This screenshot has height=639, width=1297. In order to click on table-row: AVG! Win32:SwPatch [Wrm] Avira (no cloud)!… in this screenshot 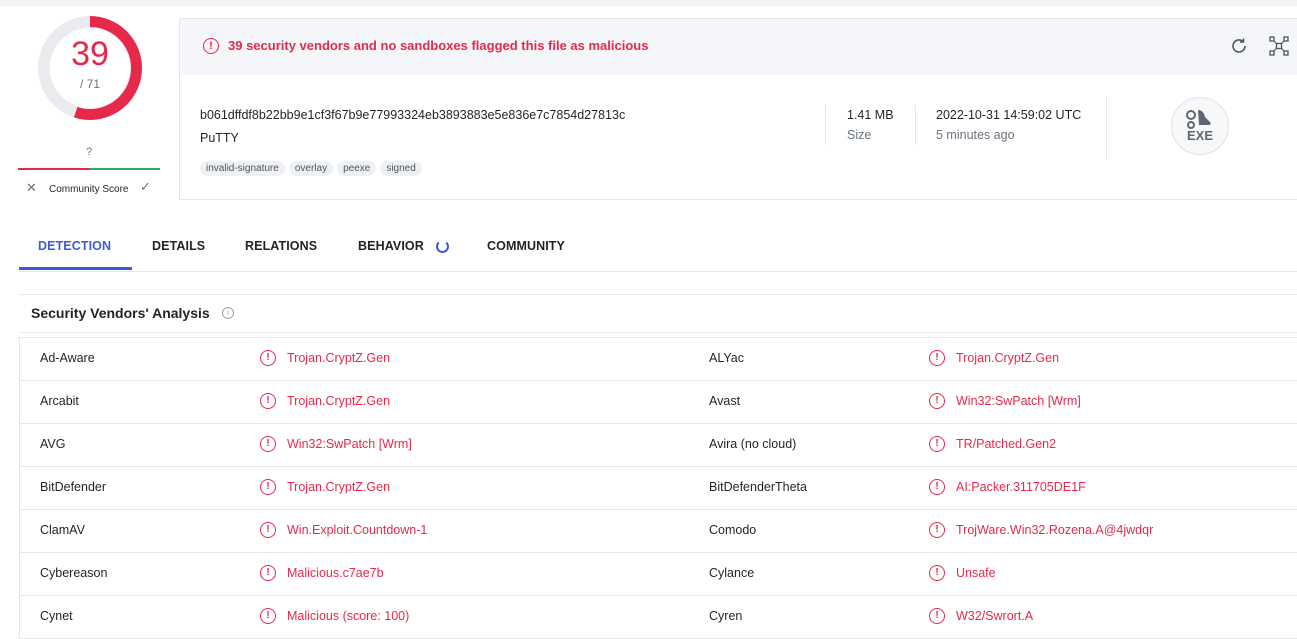, I will do `click(658, 445)`.